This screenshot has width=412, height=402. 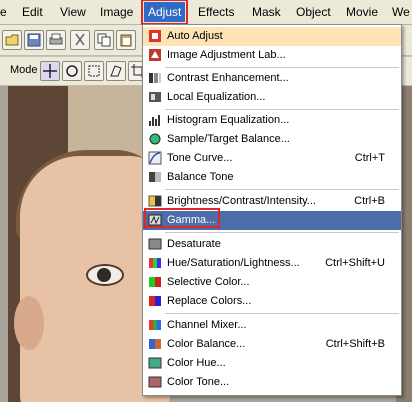 What do you see at coordinates (24, 70) in the screenshot?
I see `mode-label: Mode` at bounding box center [24, 70].